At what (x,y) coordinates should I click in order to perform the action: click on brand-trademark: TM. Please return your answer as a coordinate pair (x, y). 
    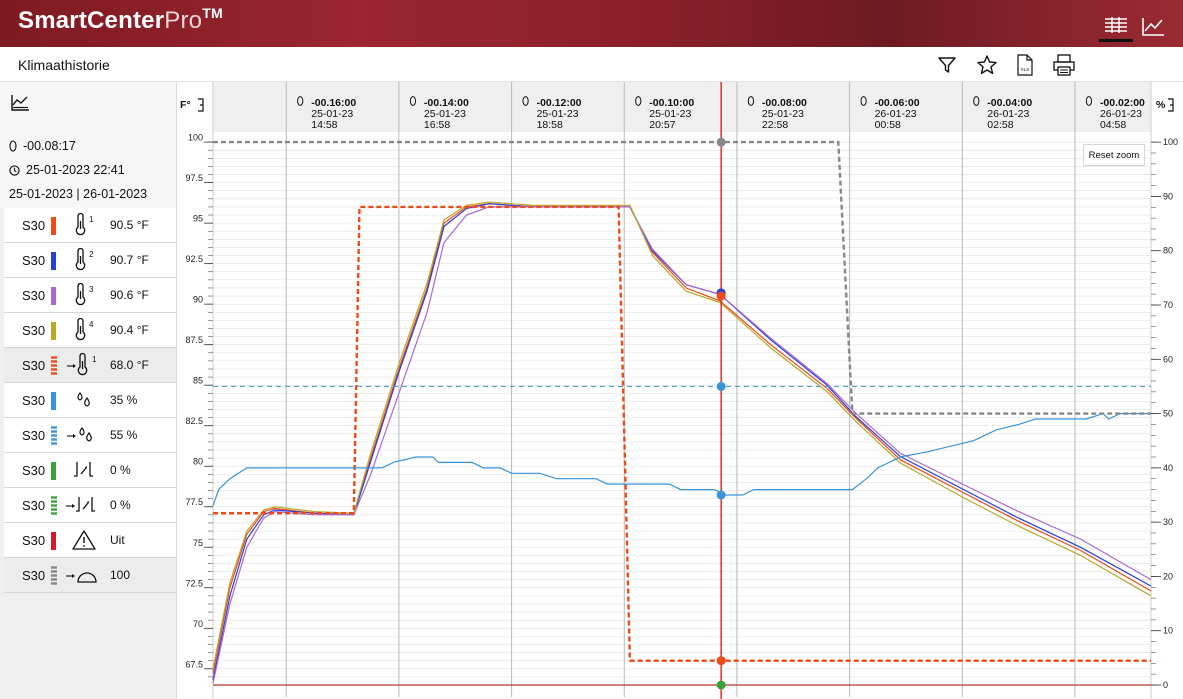
    Looking at the image, I should click on (212, 13).